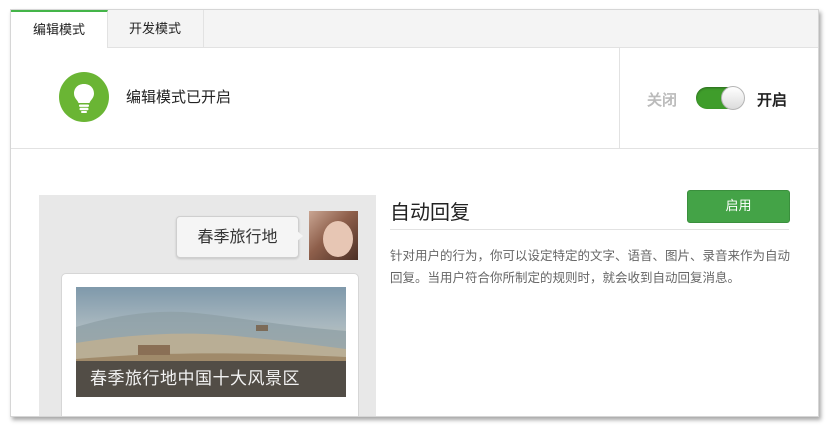  Describe the element at coordinates (662, 100) in the screenshot. I see `toggle-off-label: 关闭` at that location.